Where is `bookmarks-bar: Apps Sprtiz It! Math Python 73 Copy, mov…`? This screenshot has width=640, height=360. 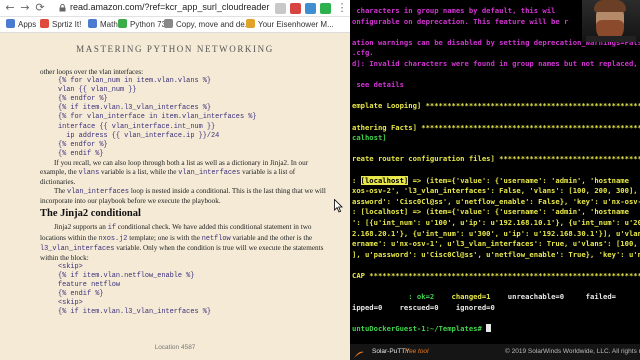 bookmarks-bar: Apps Sprtiz It! Math Python 73 Copy, mov… is located at coordinates (175, 25).